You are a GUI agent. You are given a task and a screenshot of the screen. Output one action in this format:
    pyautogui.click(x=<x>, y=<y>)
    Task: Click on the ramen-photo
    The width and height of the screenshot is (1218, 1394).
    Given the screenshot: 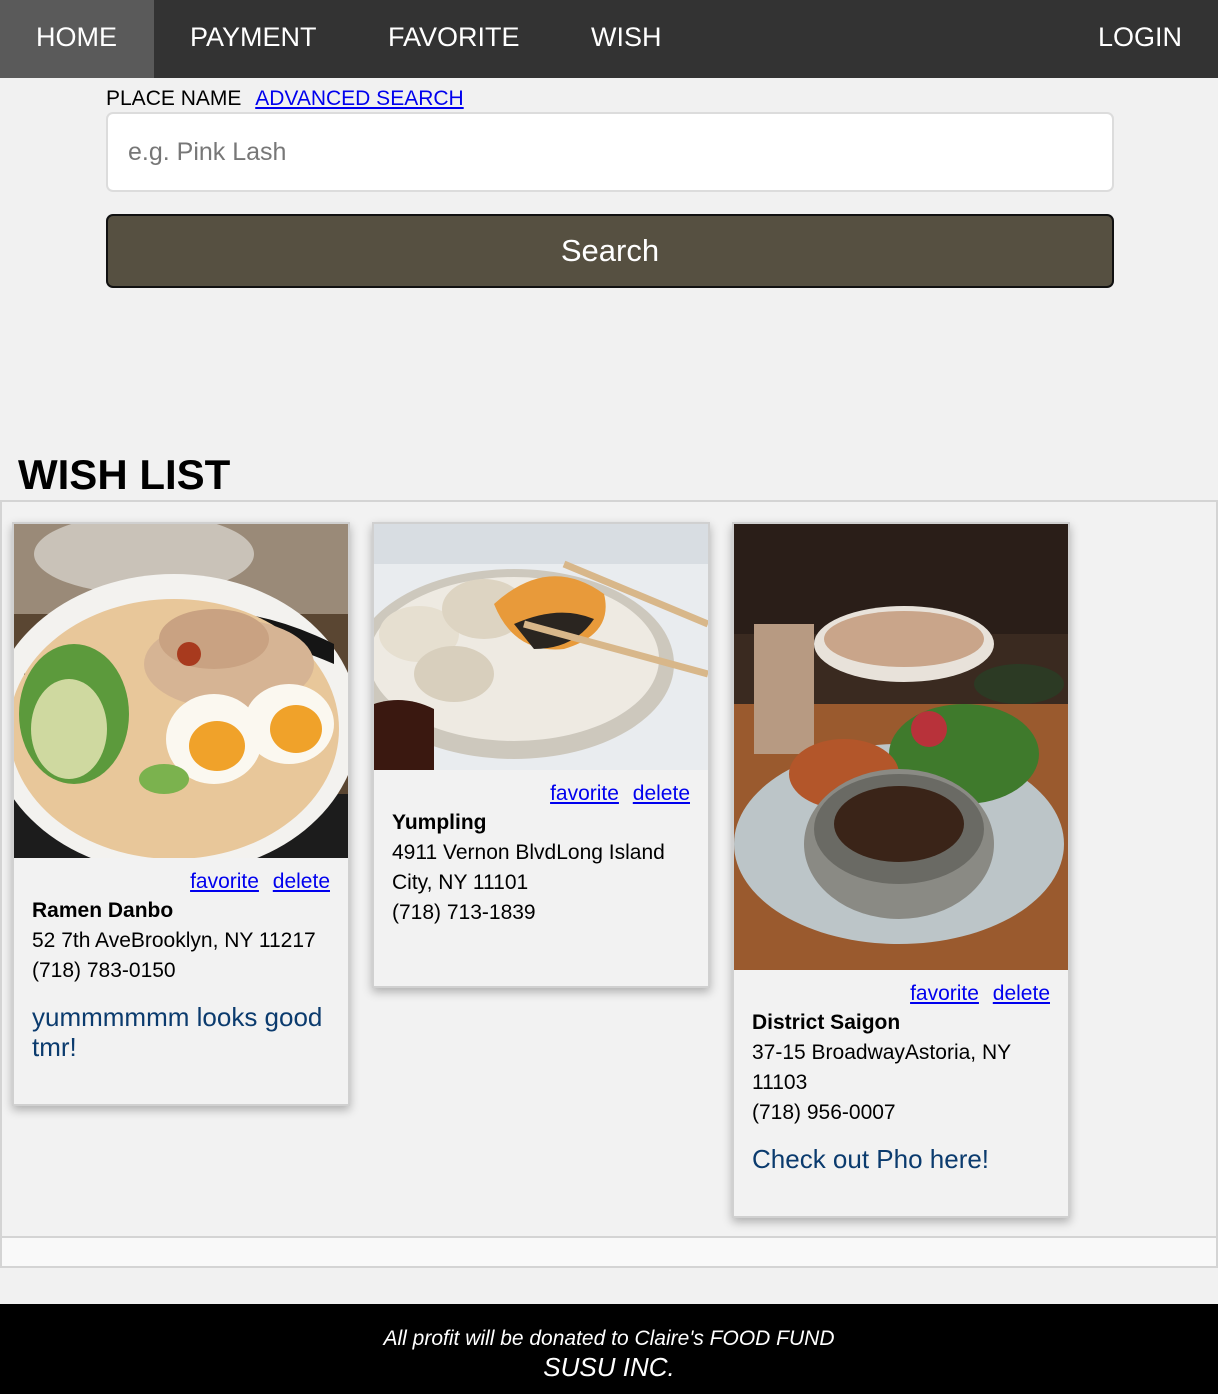 What is the action you would take?
    pyautogui.click(x=181, y=691)
    